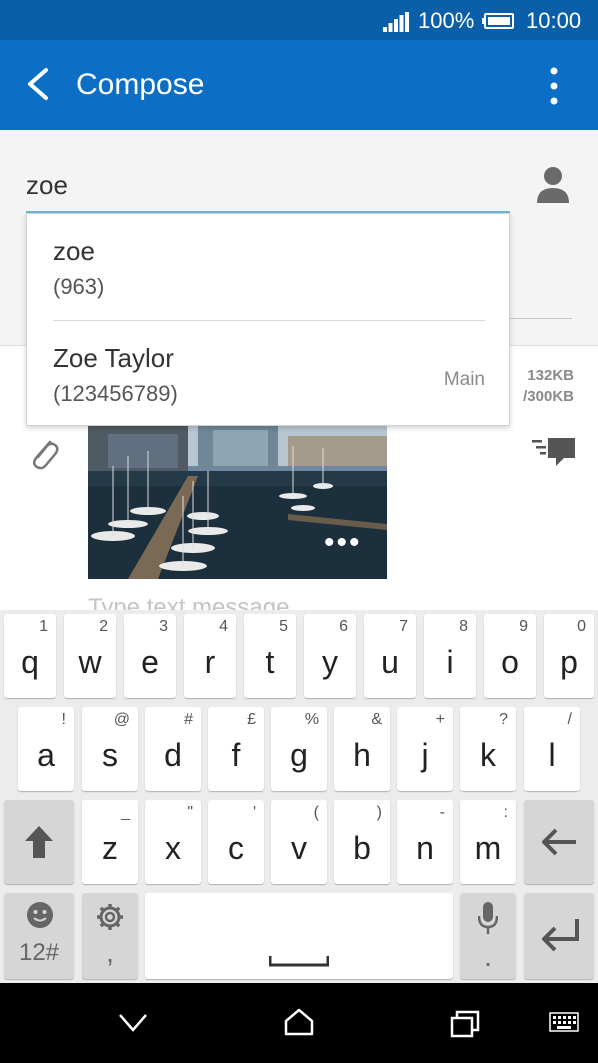  I want to click on key-hint: @, so click(121, 719).